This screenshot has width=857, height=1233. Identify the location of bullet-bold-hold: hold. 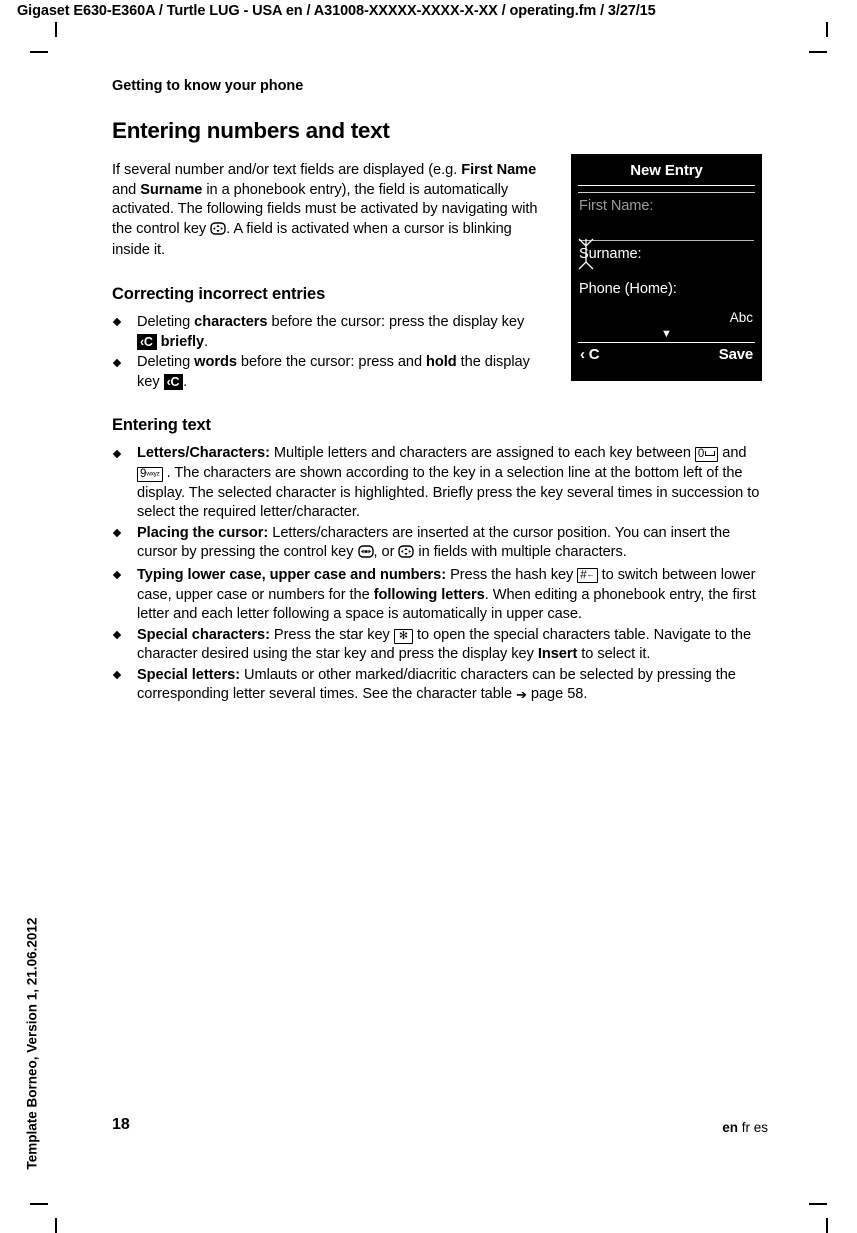
(441, 362).